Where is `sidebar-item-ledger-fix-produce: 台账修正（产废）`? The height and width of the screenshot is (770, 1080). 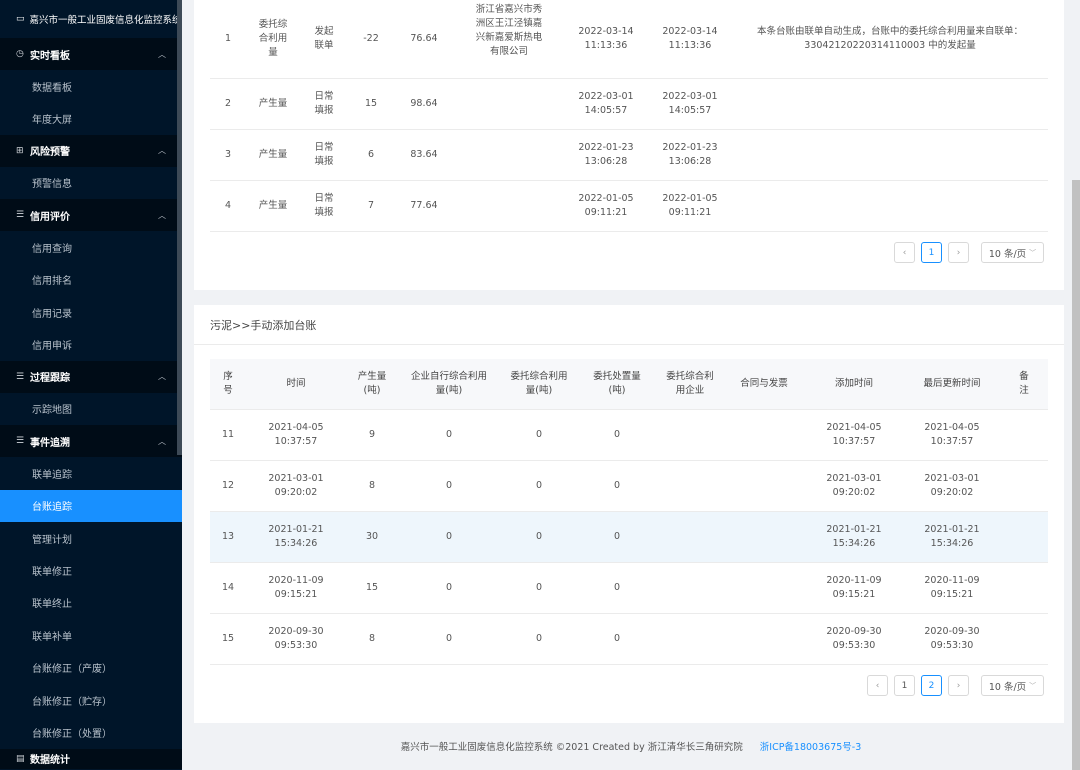 sidebar-item-ledger-fix-produce: 台账修正（产废） is located at coordinates (91, 667).